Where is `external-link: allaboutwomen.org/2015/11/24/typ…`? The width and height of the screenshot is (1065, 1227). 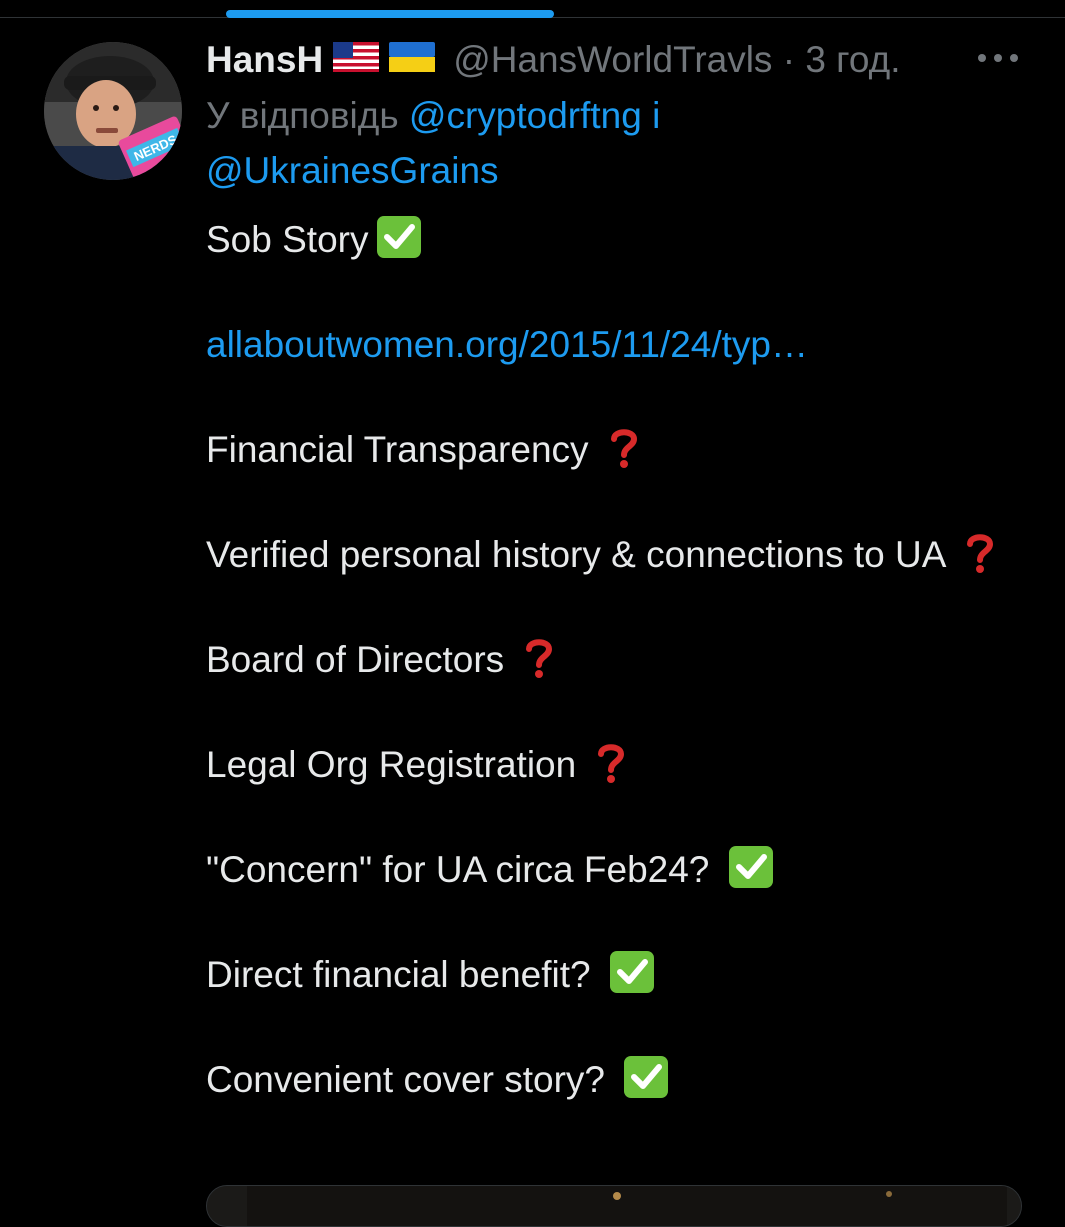
external-link: allaboutwomen.org/2015/11/24/typ… is located at coordinates (507, 344).